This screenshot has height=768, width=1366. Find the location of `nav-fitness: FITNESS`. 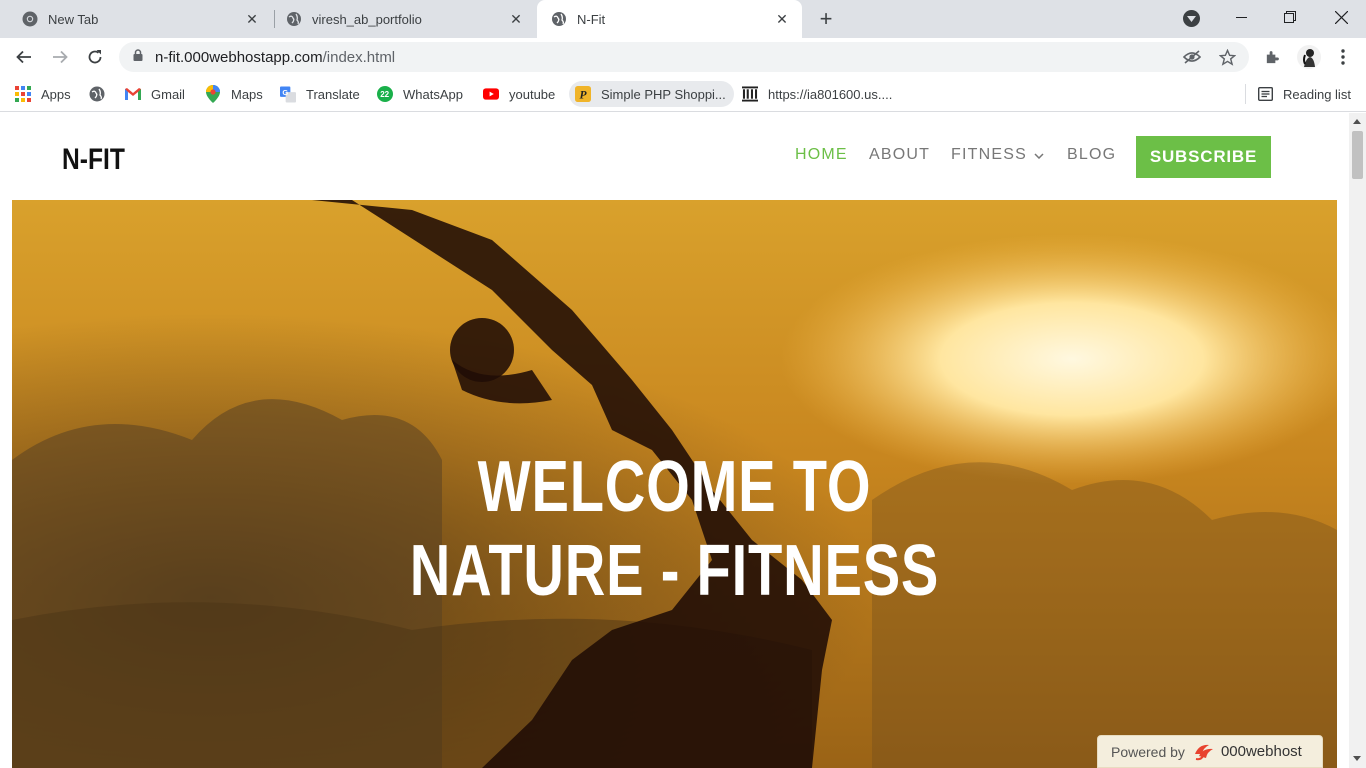

nav-fitness: FITNESS is located at coordinates (997, 155).